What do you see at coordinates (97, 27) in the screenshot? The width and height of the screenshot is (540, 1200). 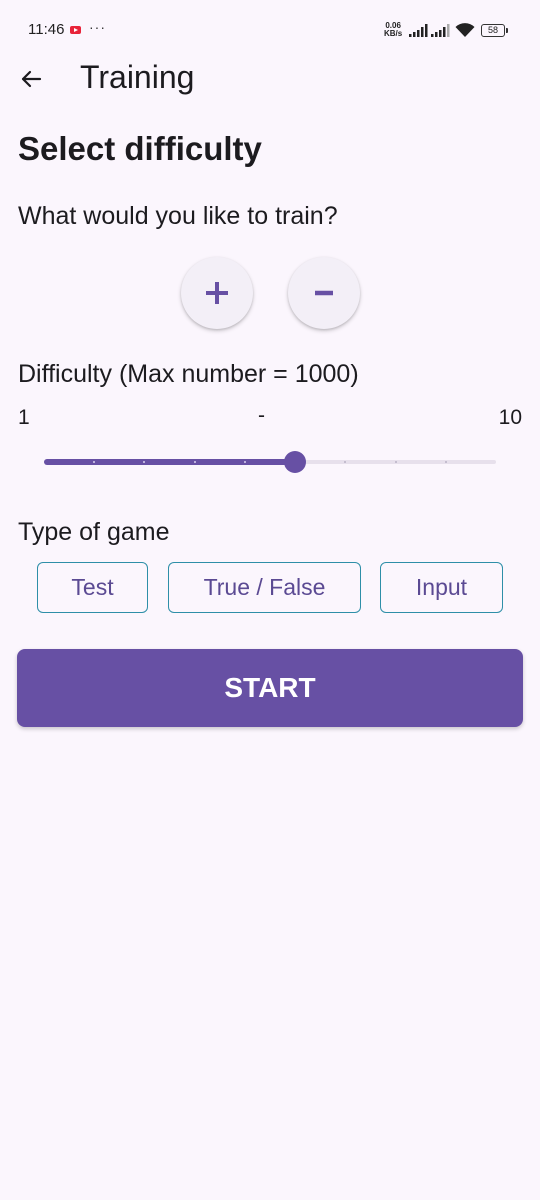 I see `more-notifications-icon: ···` at bounding box center [97, 27].